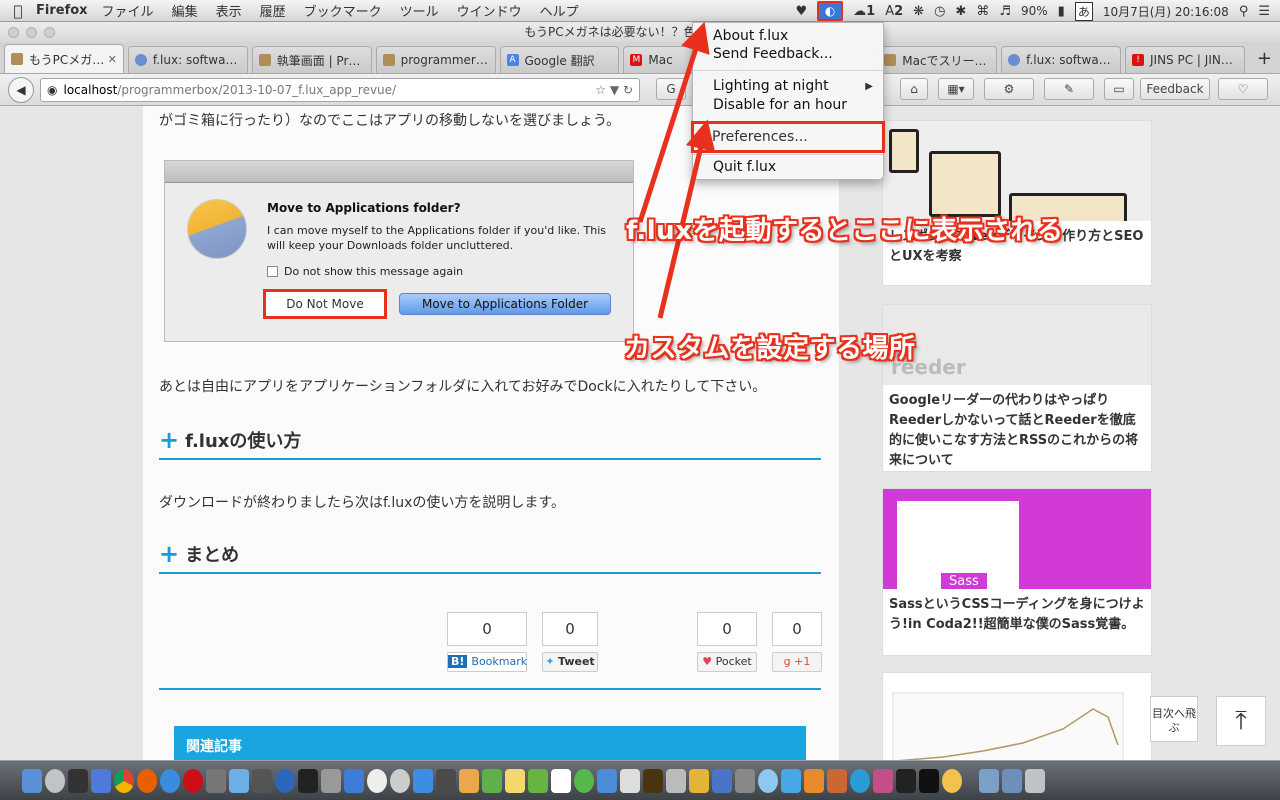 The height and width of the screenshot is (800, 1280). Describe the element at coordinates (331, 780) in the screenshot. I see `utilities-icon` at that location.